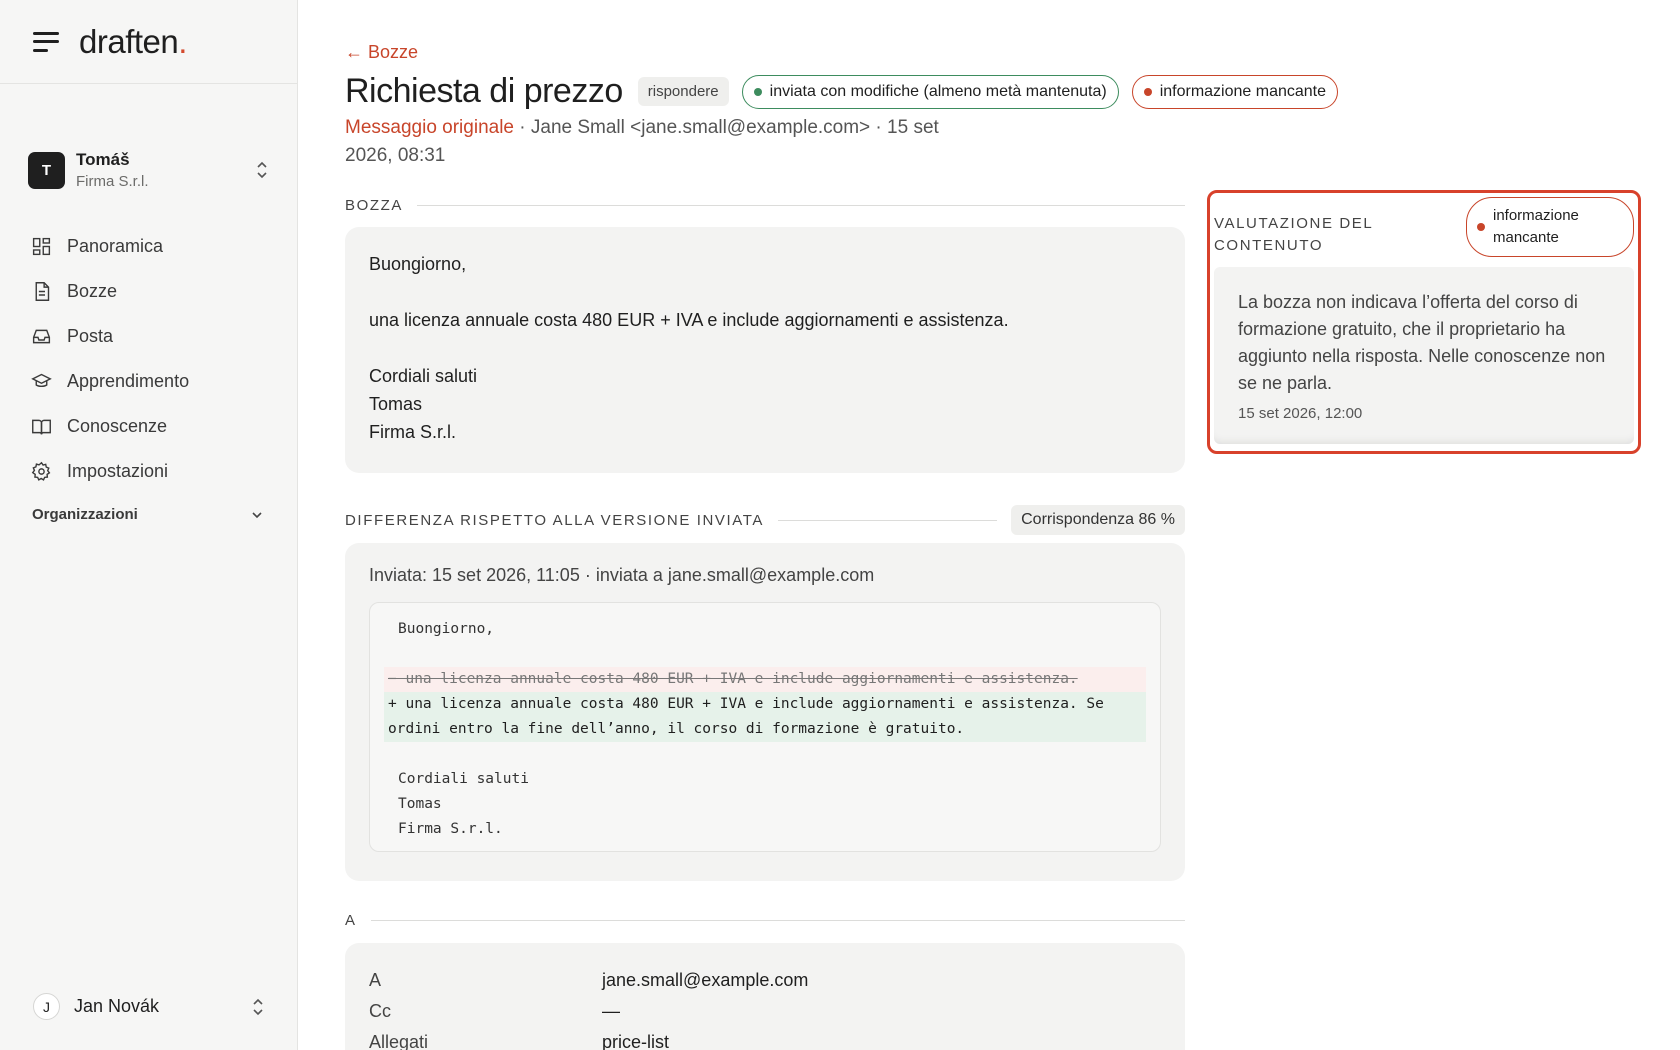  What do you see at coordinates (396, 404) in the screenshot?
I see `draft-line: Tomas` at bounding box center [396, 404].